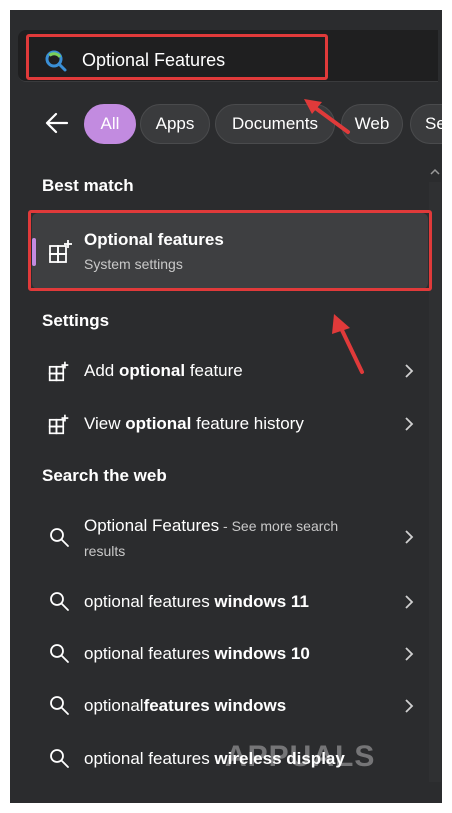 The image size is (452, 813). Describe the element at coordinates (194, 423) in the screenshot. I see `settings-item-label: View optional feature history` at that location.